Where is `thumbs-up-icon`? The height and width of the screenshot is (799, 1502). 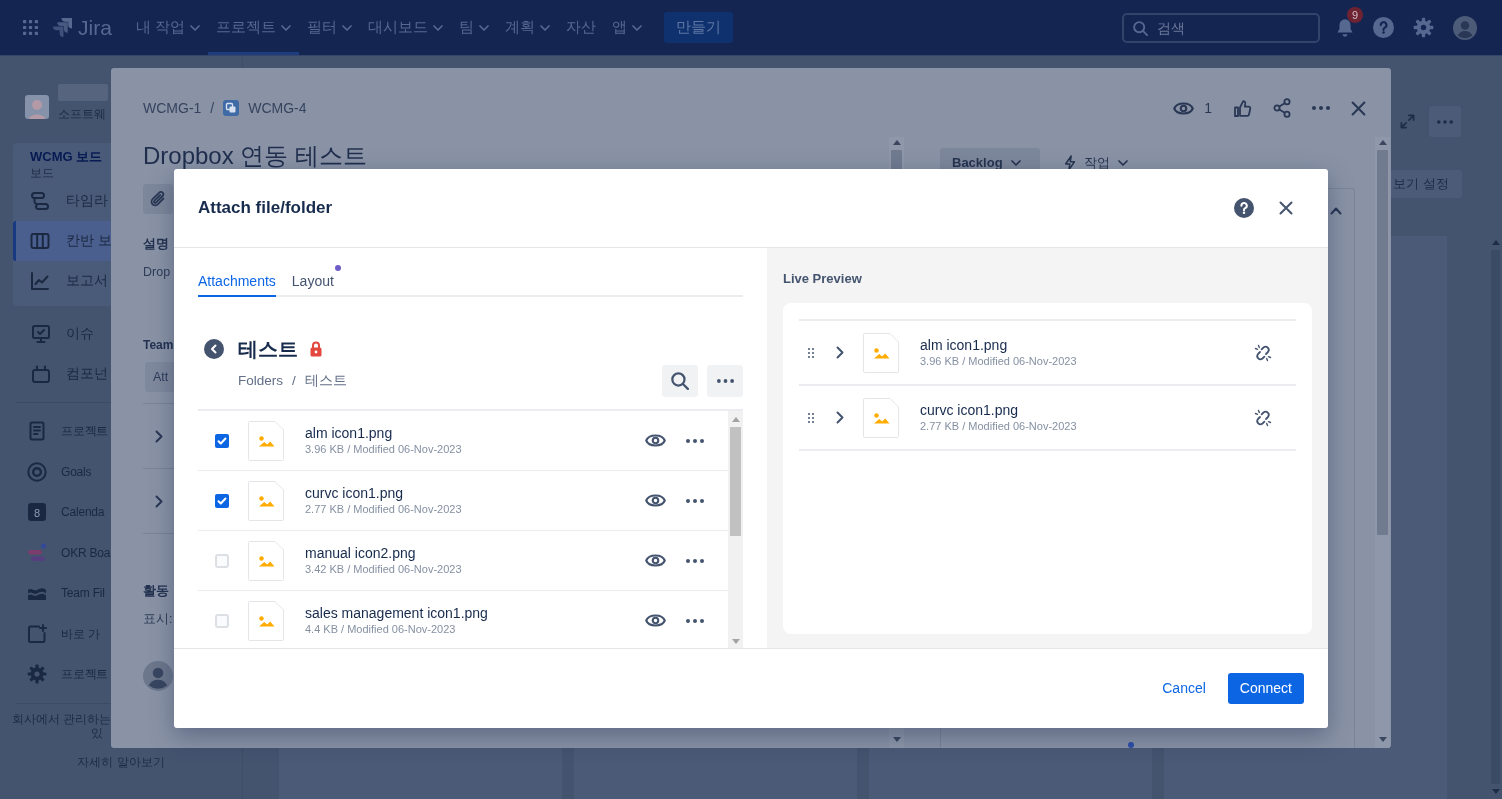
thumbs-up-icon is located at coordinates (1242, 108).